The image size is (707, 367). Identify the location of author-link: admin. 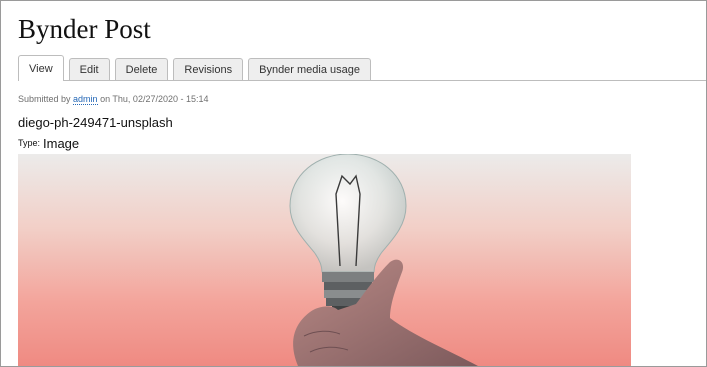
(85, 99).